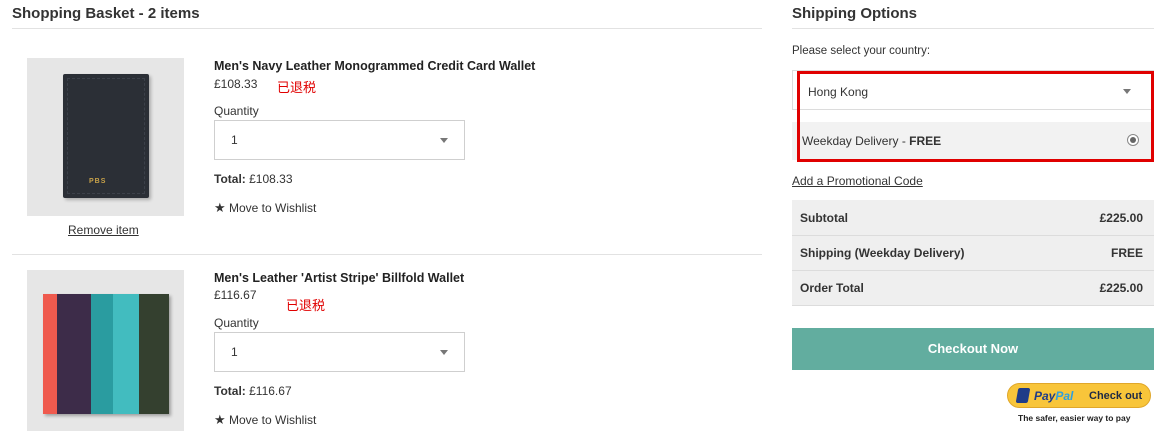  What do you see at coordinates (824, 218) in the screenshot?
I see `subtotal-label: Subtotal` at bounding box center [824, 218].